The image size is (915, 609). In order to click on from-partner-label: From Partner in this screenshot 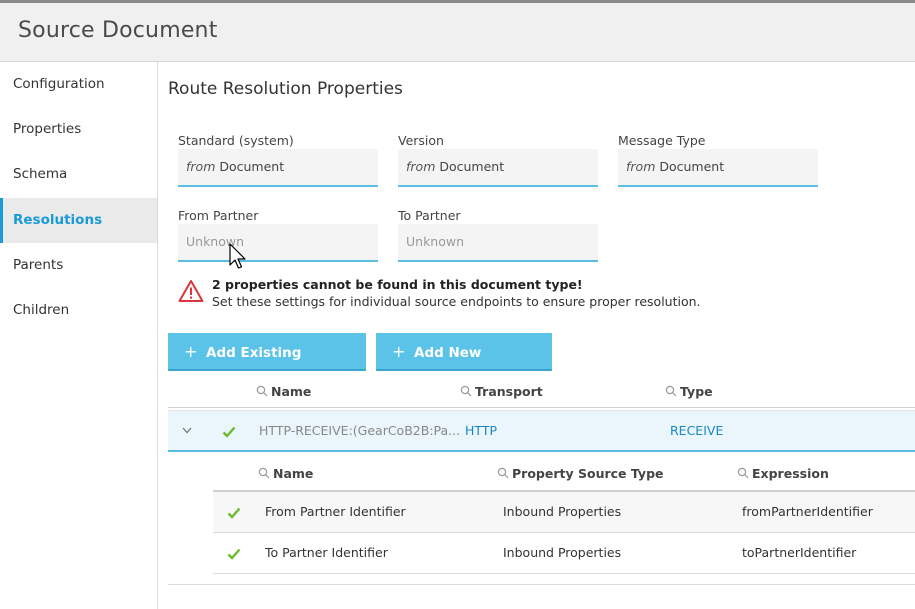, I will do `click(218, 215)`.